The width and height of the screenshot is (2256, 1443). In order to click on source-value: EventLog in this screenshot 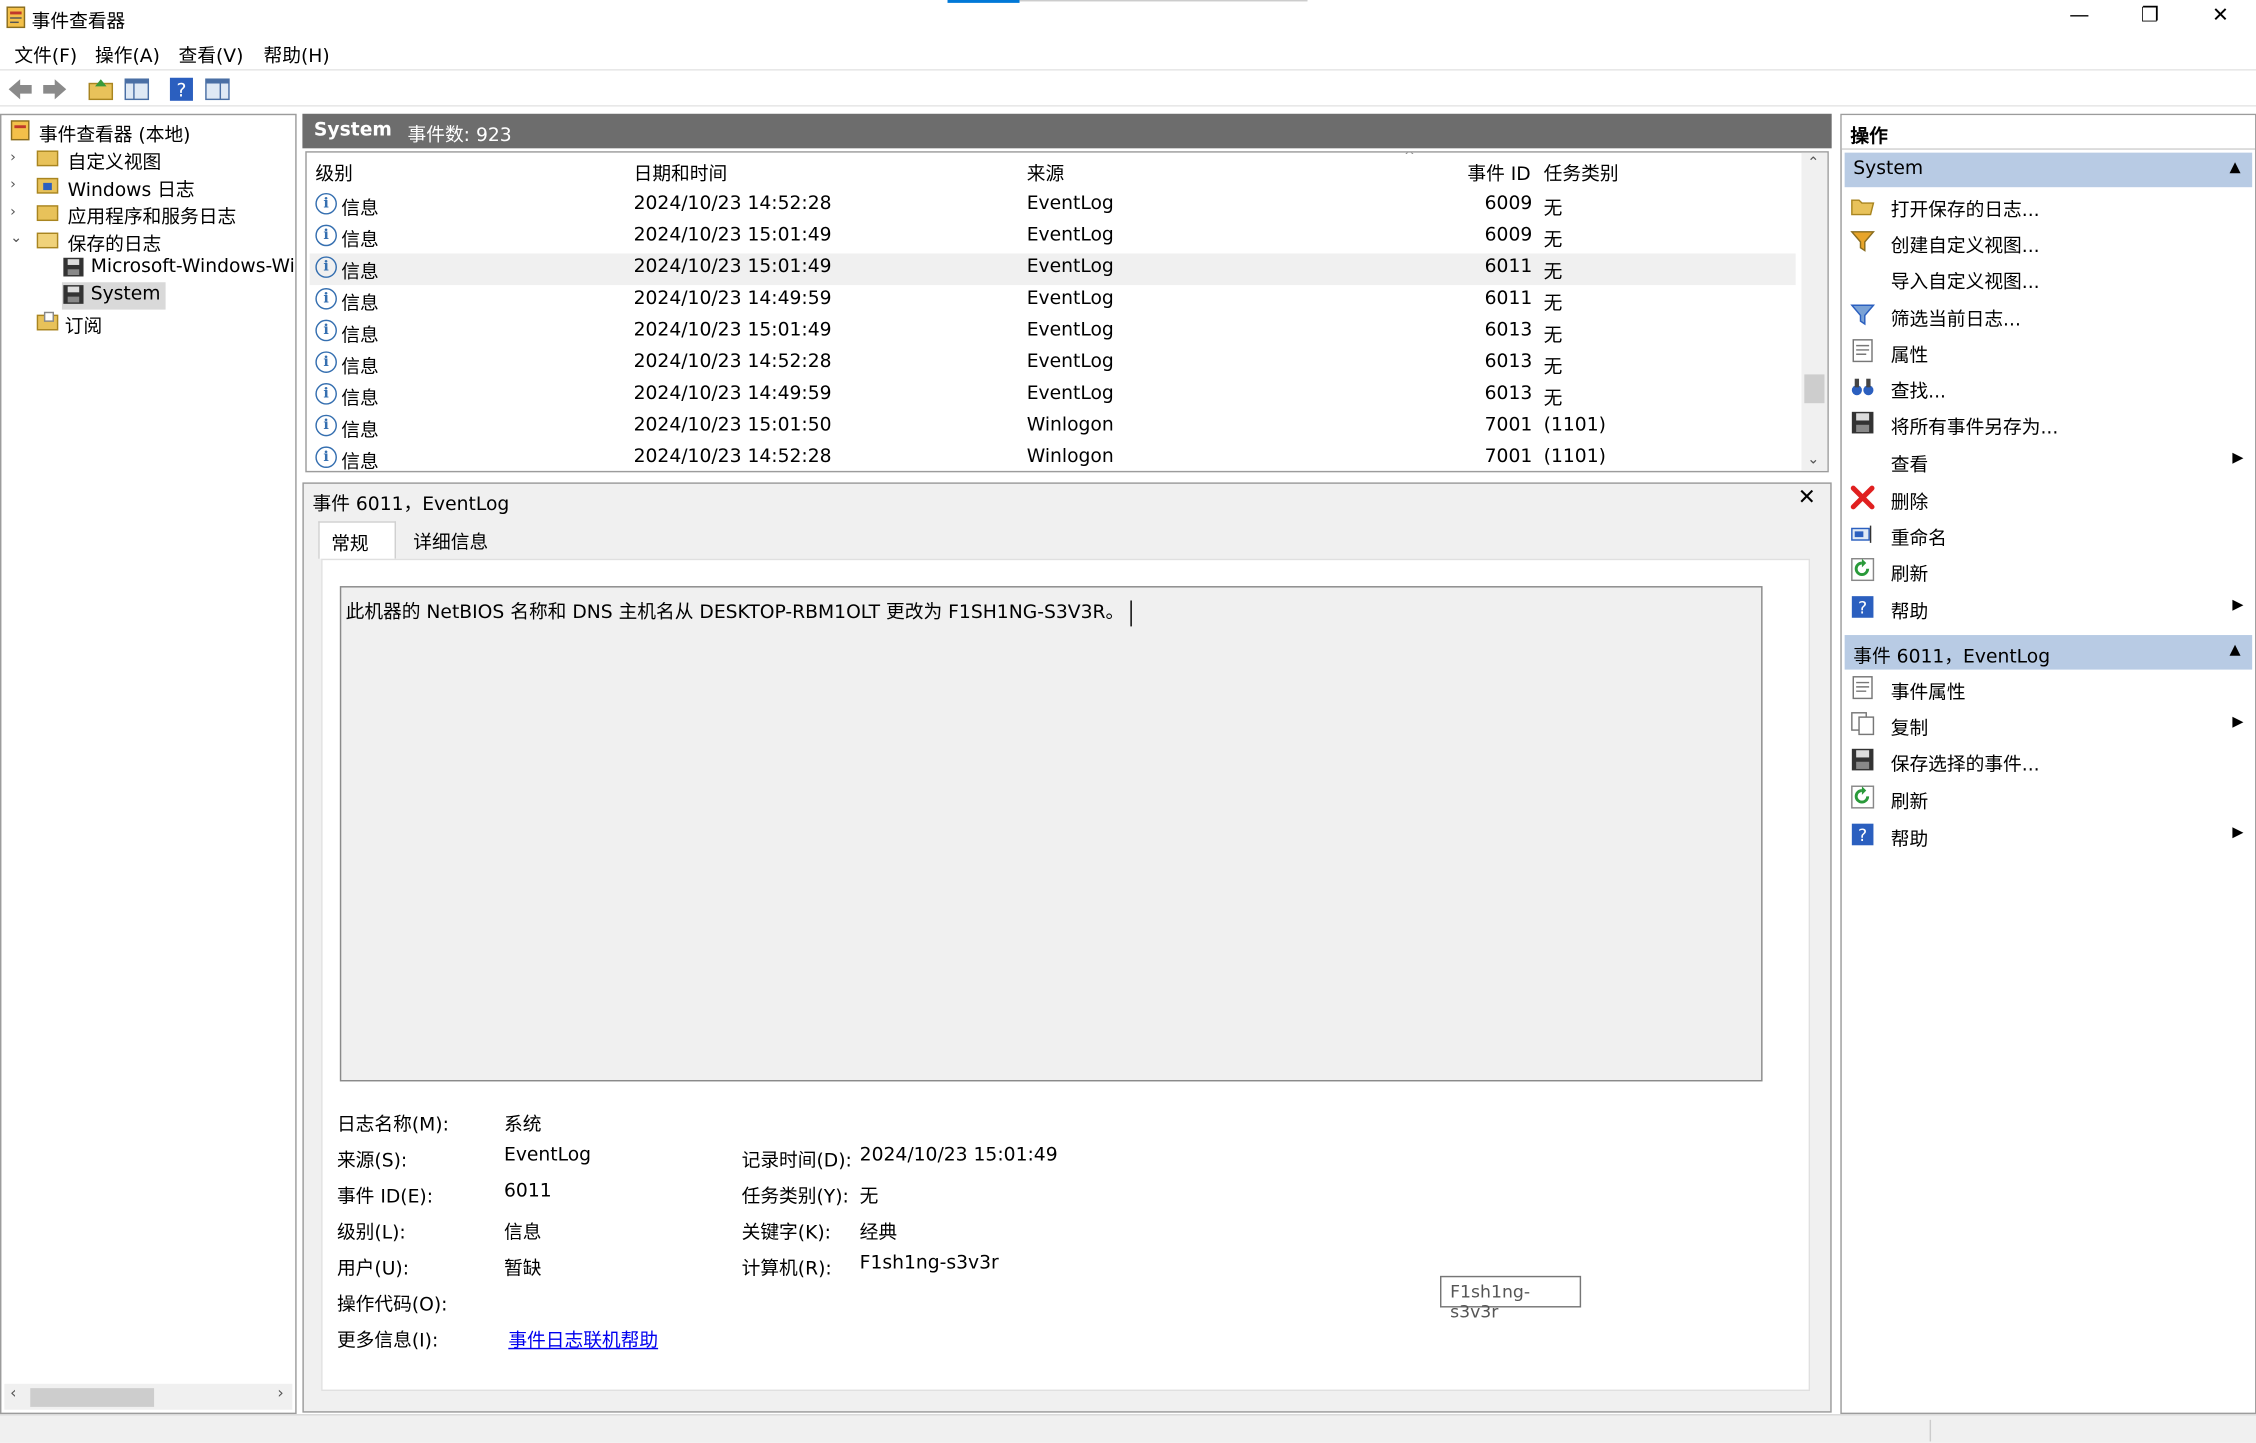, I will do `click(547, 1156)`.